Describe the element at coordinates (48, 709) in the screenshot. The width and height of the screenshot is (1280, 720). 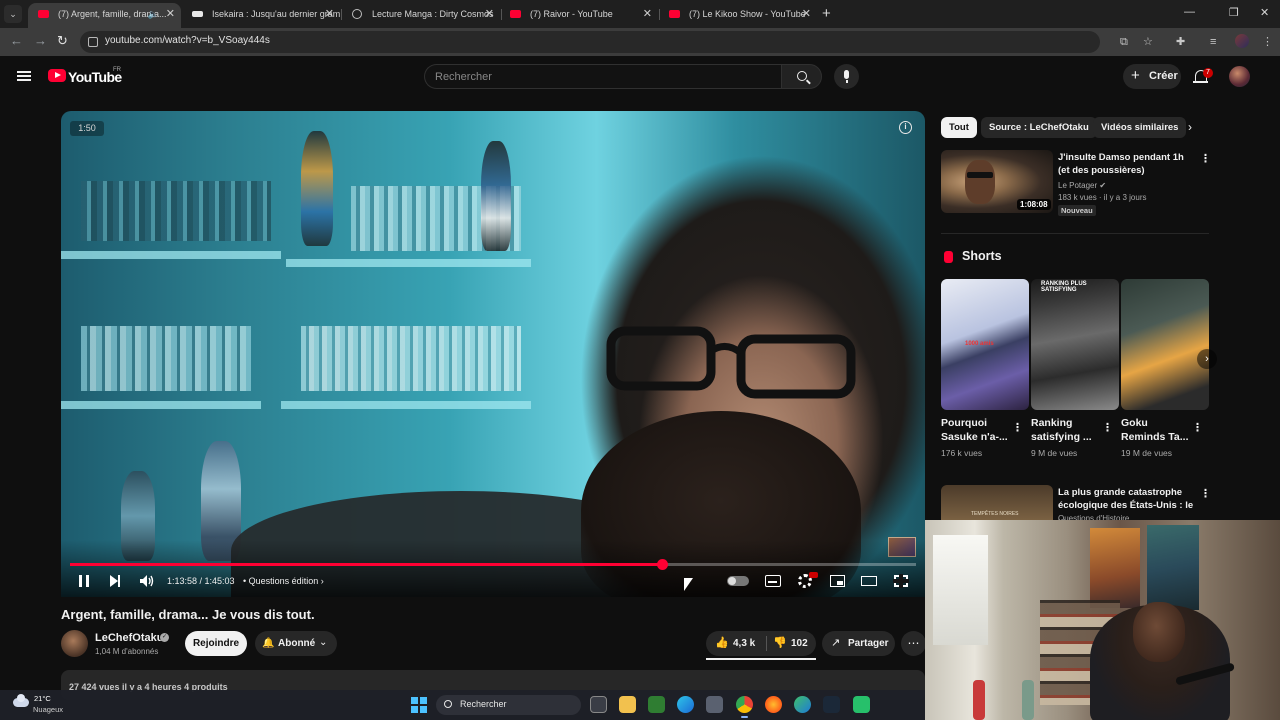
I see `weather-description: Nuageux` at that location.